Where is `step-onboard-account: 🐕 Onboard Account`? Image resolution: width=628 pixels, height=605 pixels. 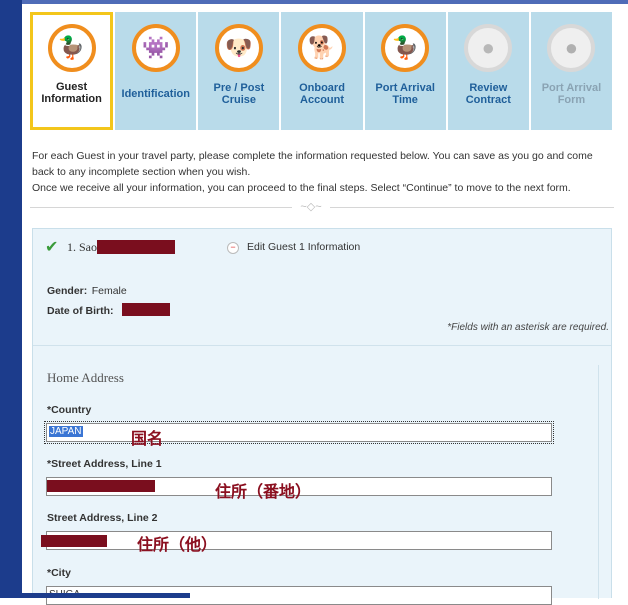 step-onboard-account: 🐕 Onboard Account is located at coordinates (322, 71).